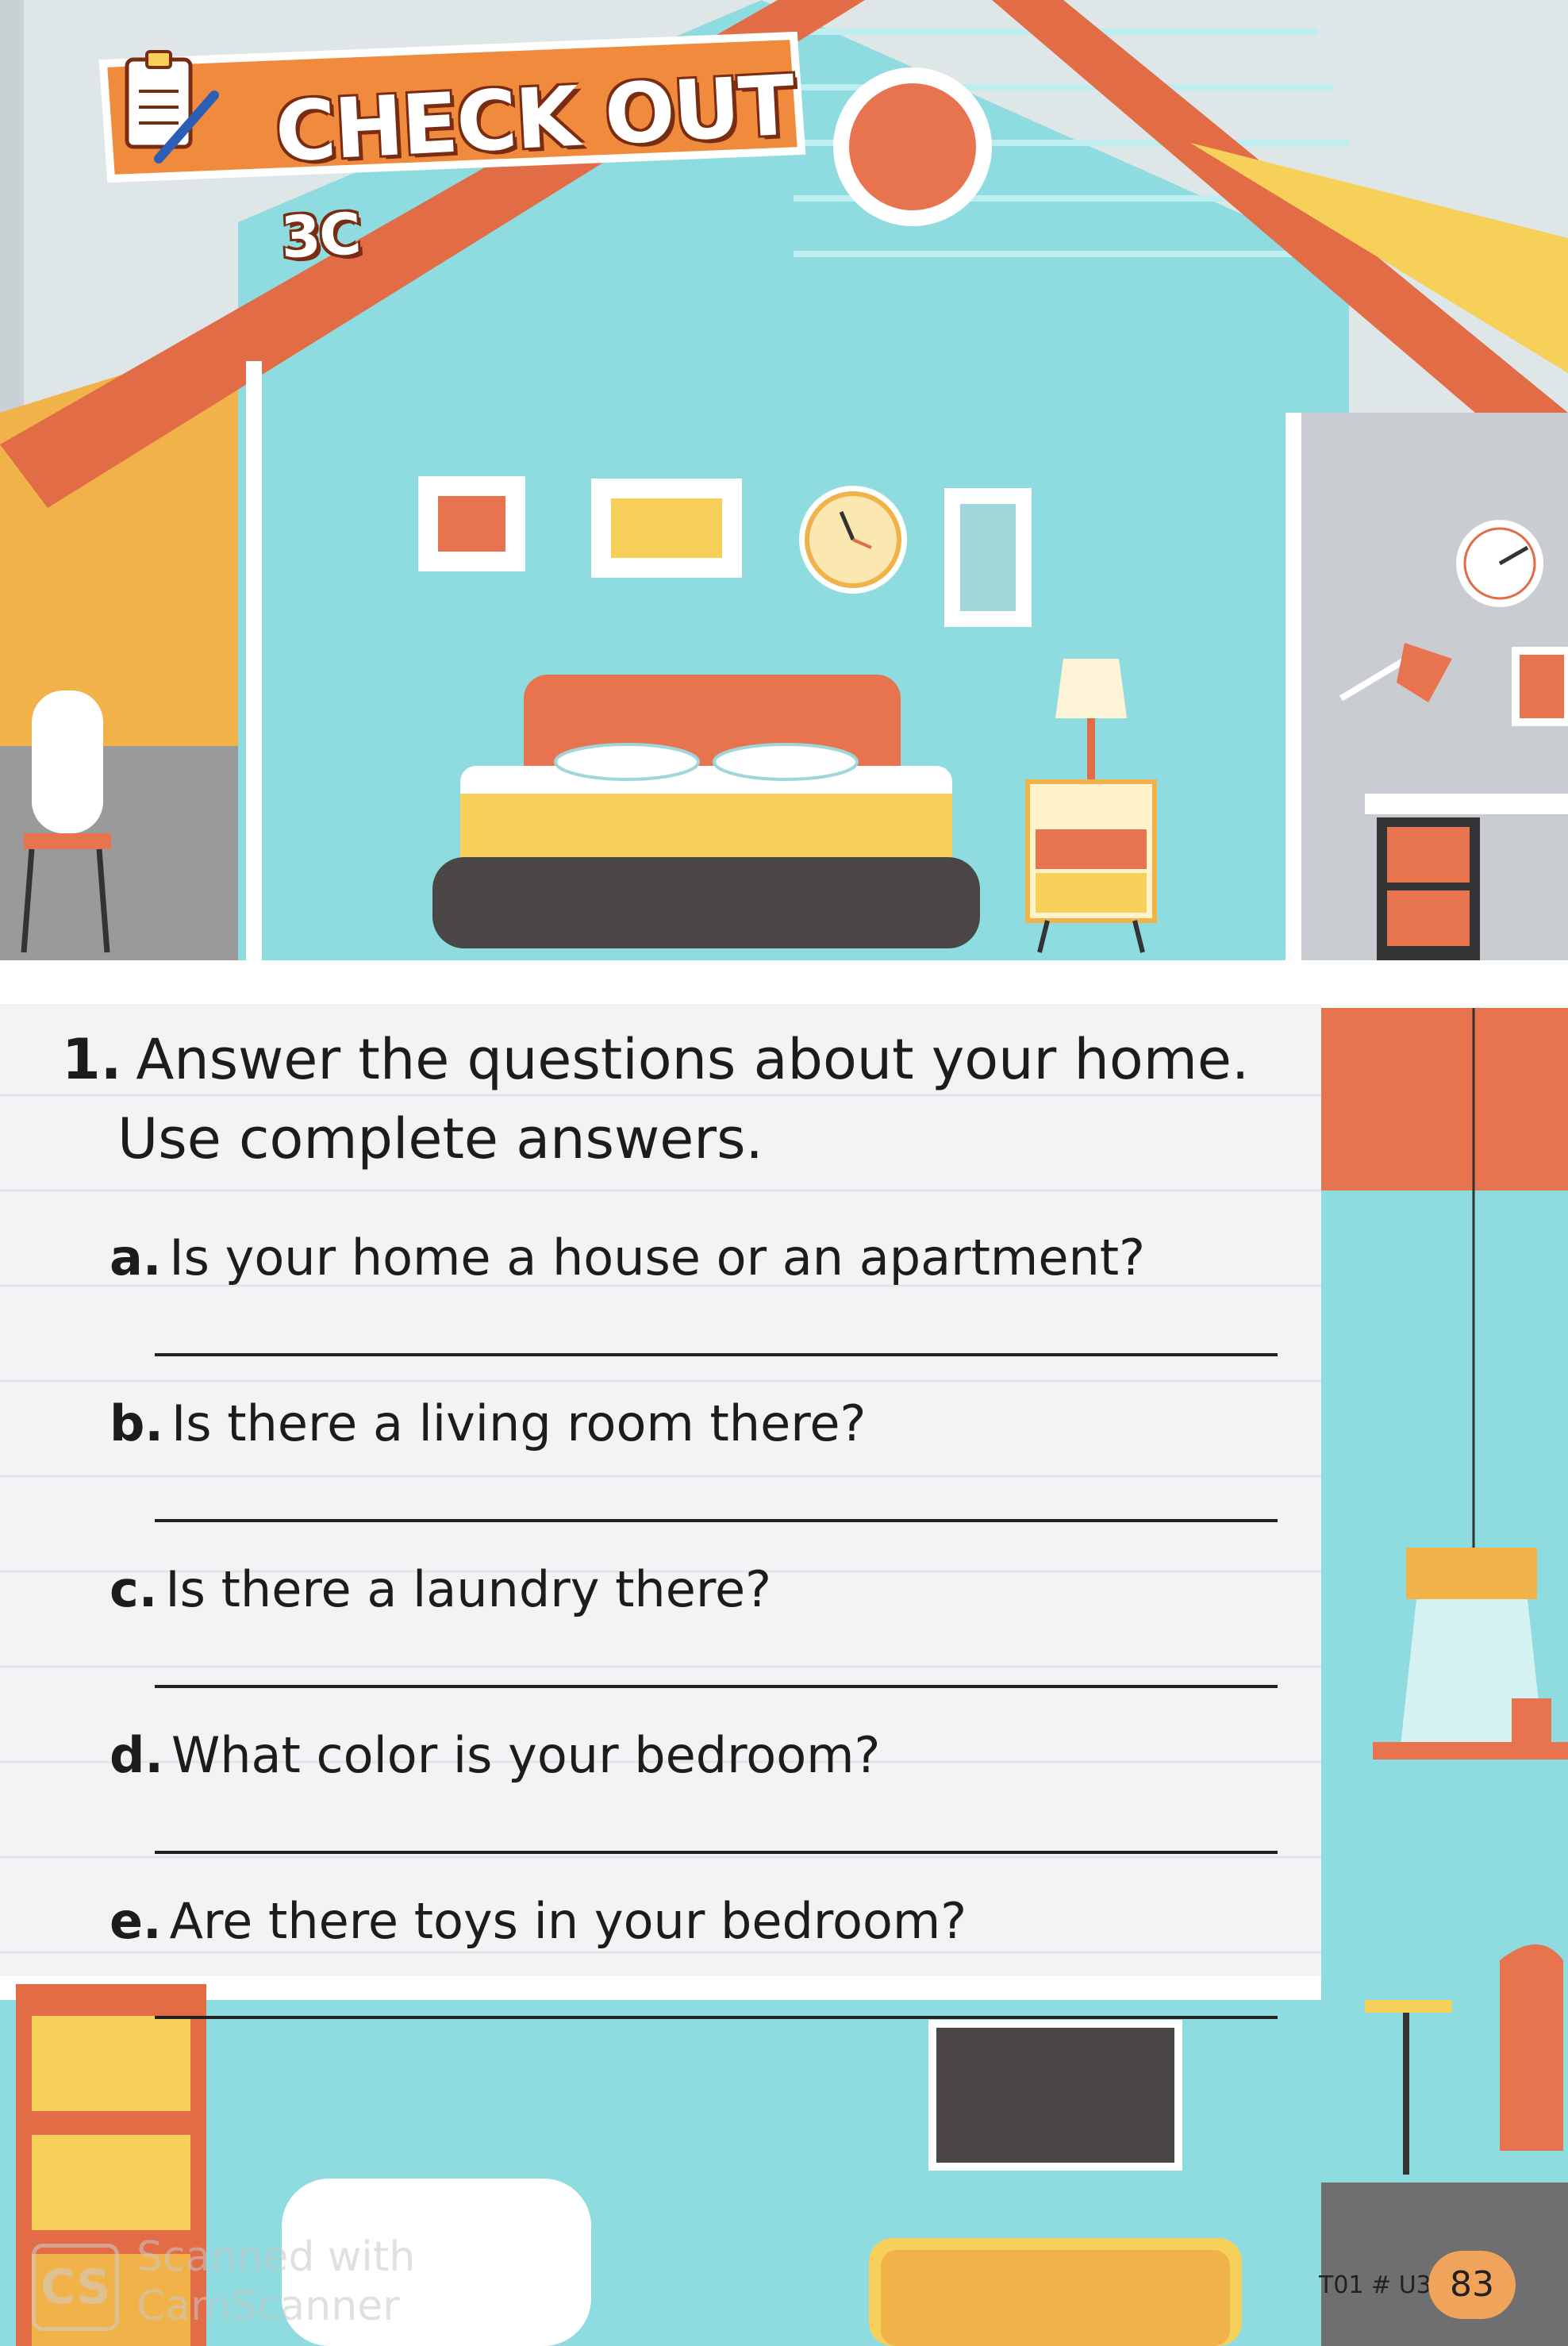 The image size is (1568, 2346). Describe the element at coordinates (276, 2257) in the screenshot. I see `watermark-line-1: Scanned with` at that location.